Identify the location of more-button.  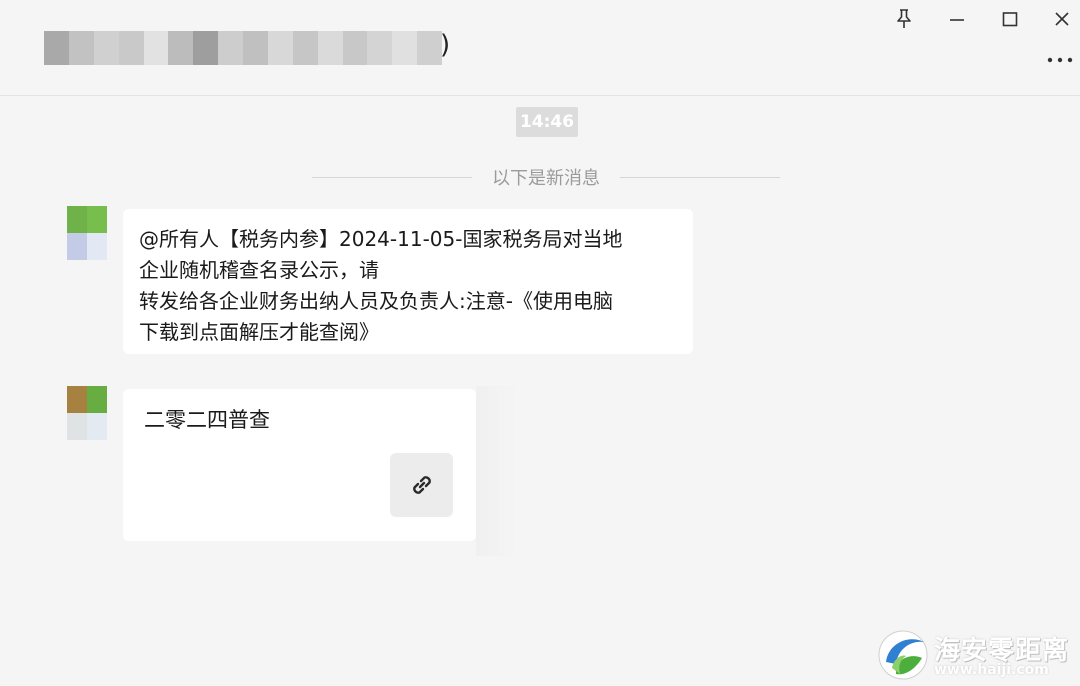
(1060, 60).